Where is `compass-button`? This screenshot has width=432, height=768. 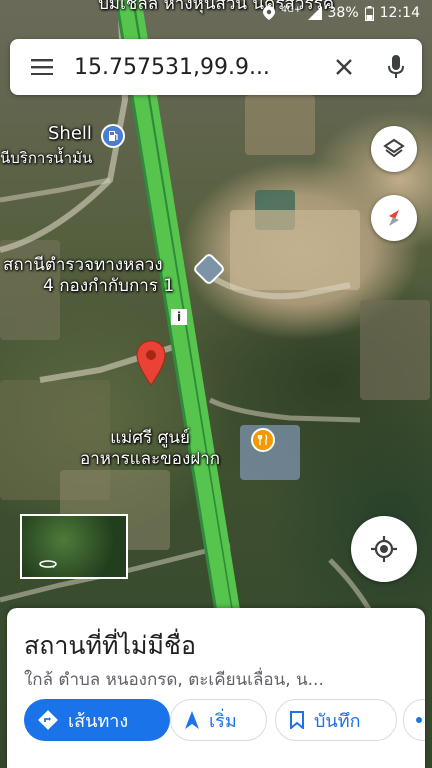
compass-button is located at coordinates (394, 218).